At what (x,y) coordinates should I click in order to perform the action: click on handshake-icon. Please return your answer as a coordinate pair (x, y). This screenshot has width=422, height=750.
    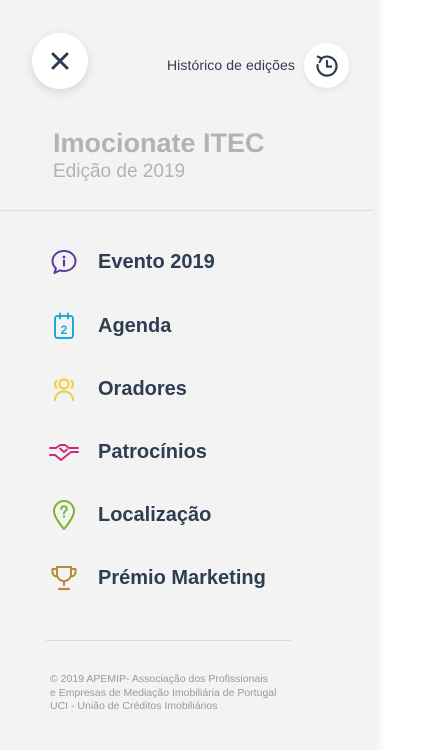
    Looking at the image, I should click on (64, 452).